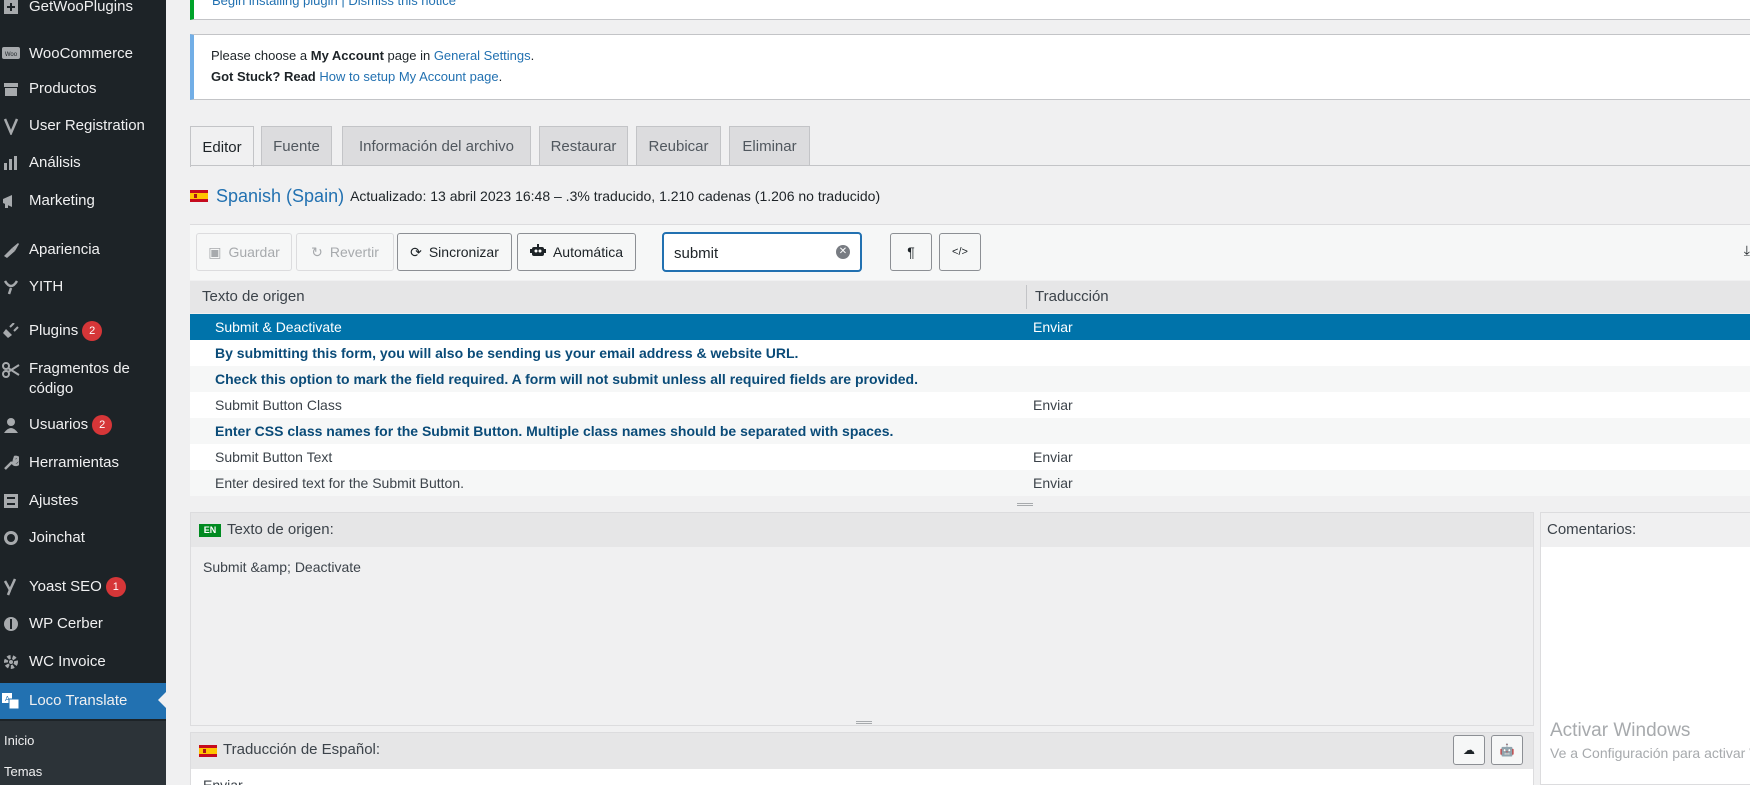 Image resolution: width=1750 pixels, height=785 pixels. Describe the element at coordinates (83, 538) in the screenshot. I see `sidebar-item-joinchat: Joinchat` at that location.